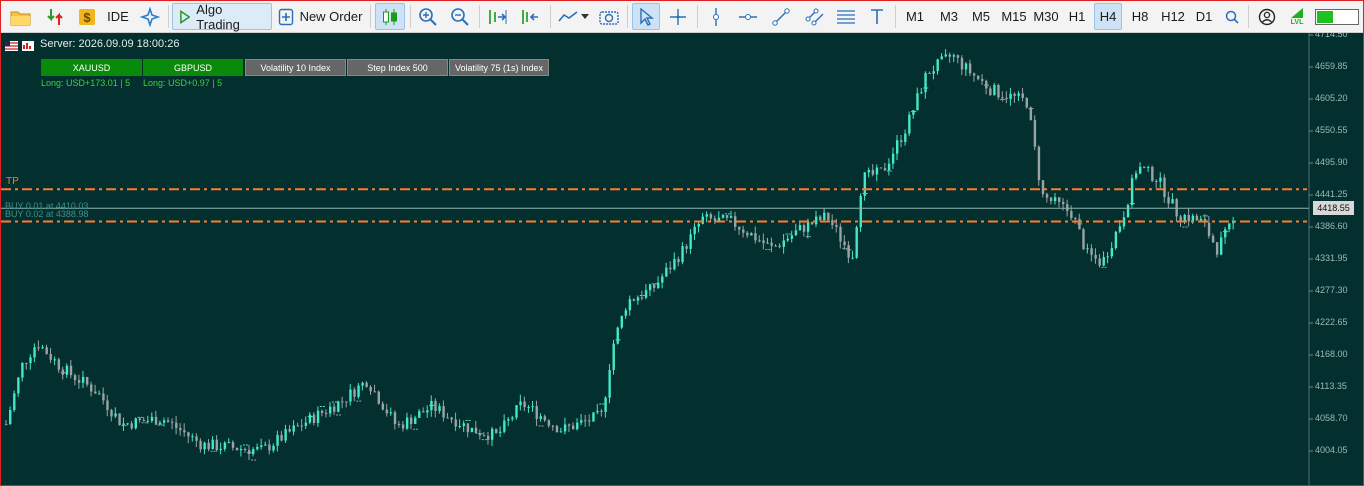 This screenshot has width=1364, height=486. I want to click on symbol-button-gbpusd: GBPUSD, so click(193, 67).